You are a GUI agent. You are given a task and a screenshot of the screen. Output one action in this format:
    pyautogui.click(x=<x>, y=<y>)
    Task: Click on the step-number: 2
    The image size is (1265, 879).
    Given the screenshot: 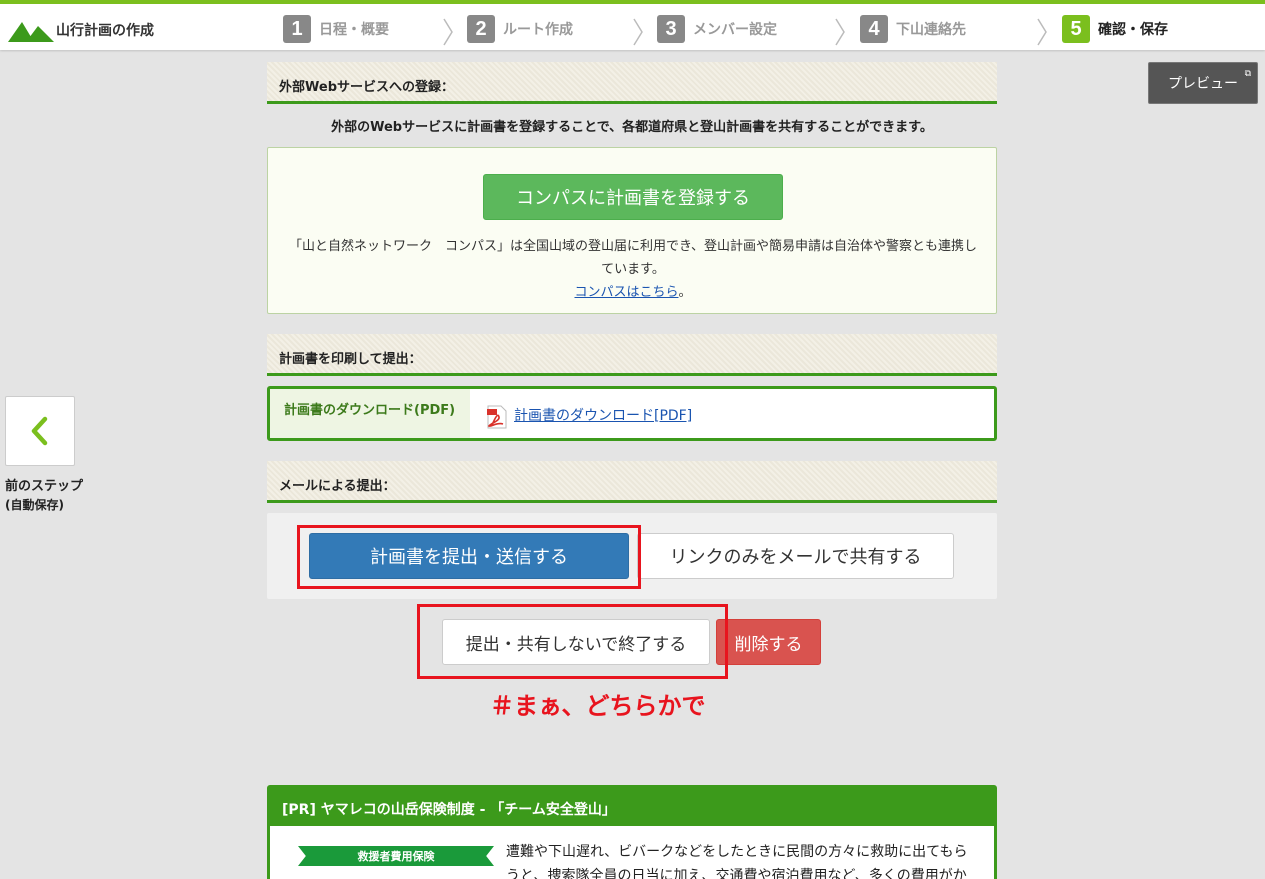 What is the action you would take?
    pyautogui.click(x=481, y=29)
    